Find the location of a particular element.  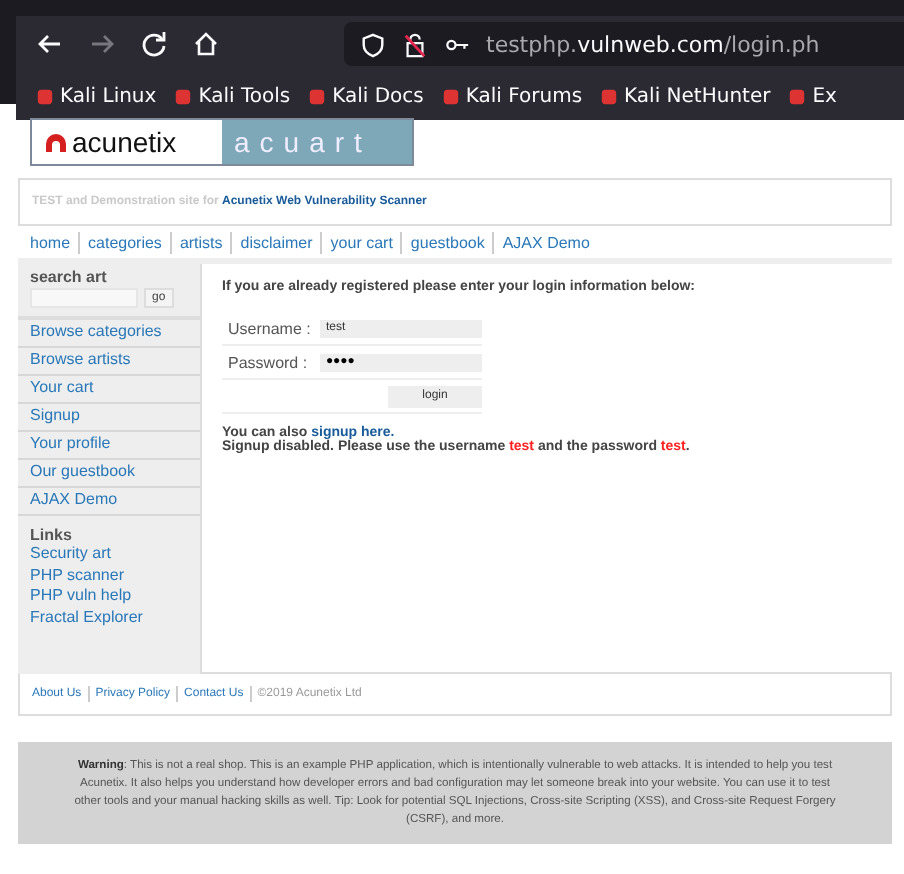

insecure-lock-icon is located at coordinates (415, 44).